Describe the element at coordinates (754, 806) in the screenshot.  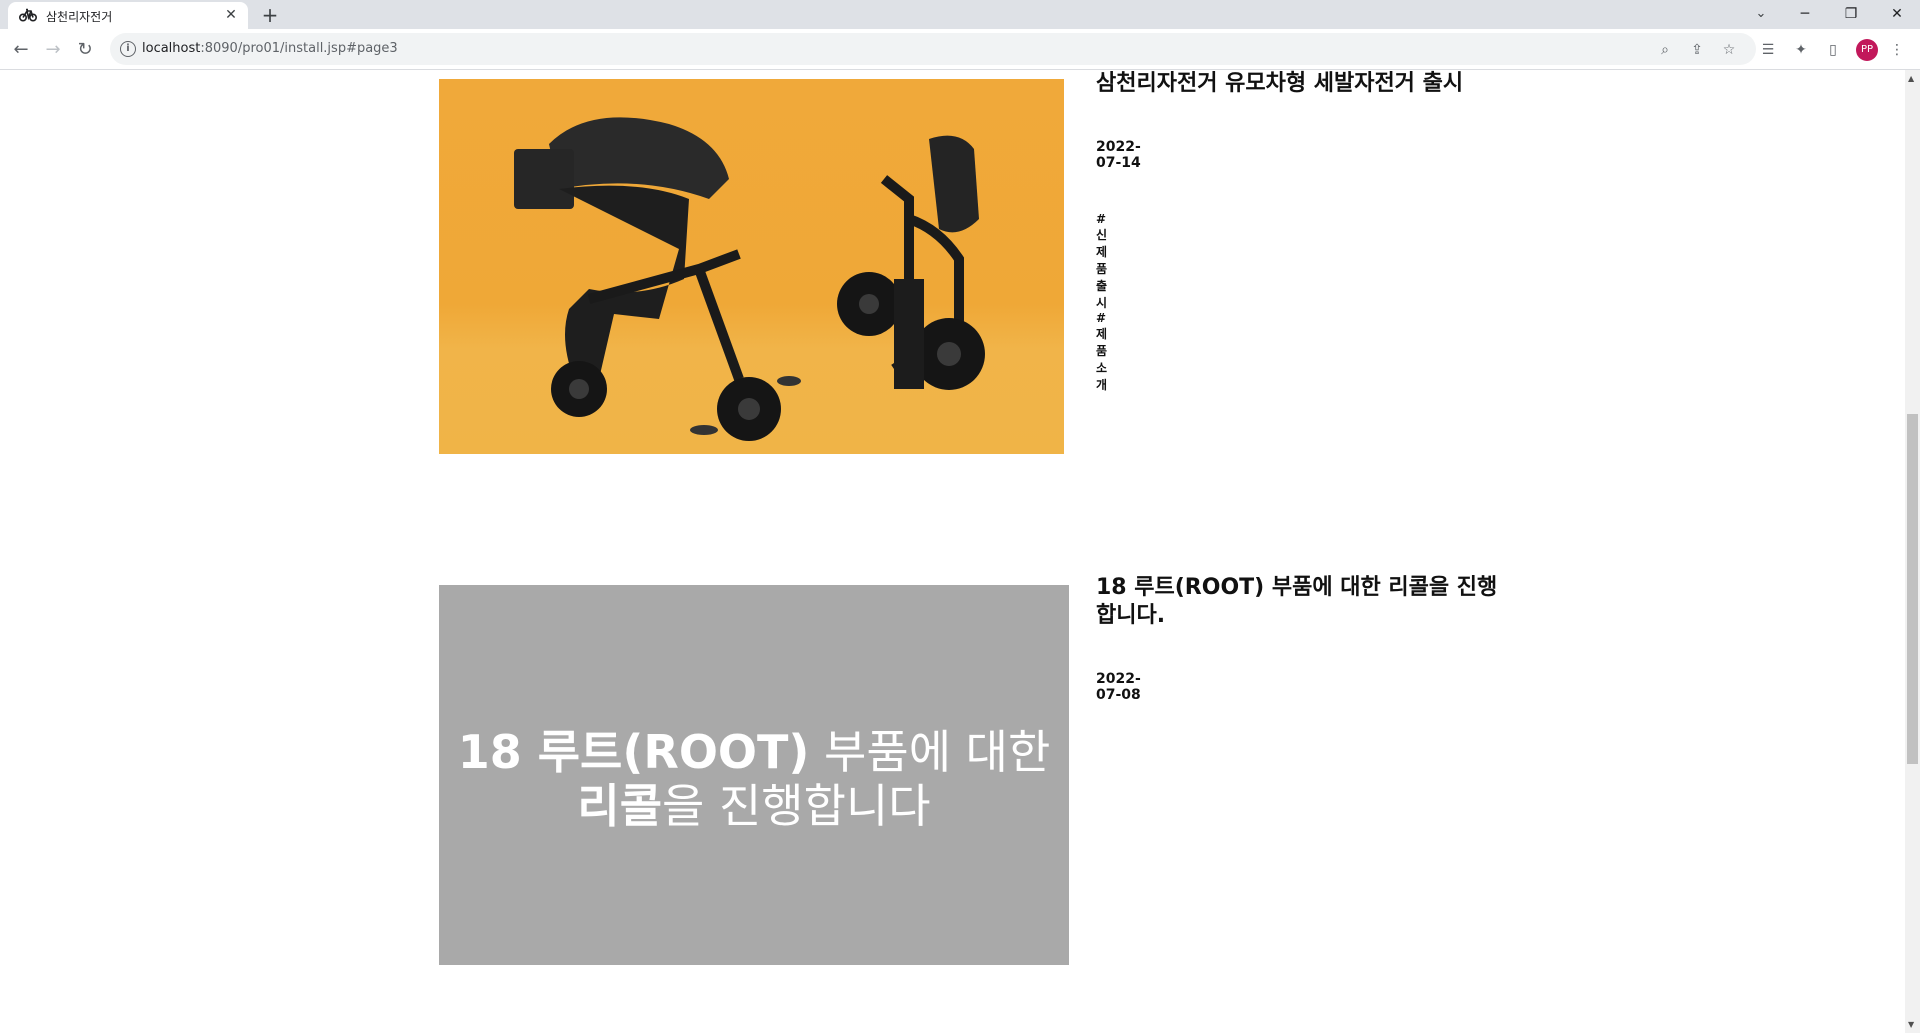
I see `thumbnail-caption-line-2: 리콜을 진행합니다` at that location.